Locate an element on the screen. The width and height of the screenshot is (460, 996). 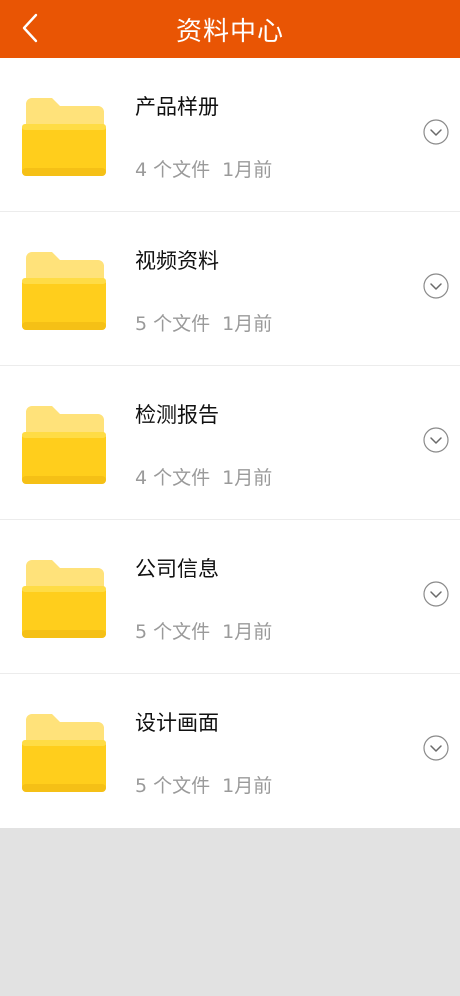
top-bar: 资料中心 is located at coordinates (230, 29).